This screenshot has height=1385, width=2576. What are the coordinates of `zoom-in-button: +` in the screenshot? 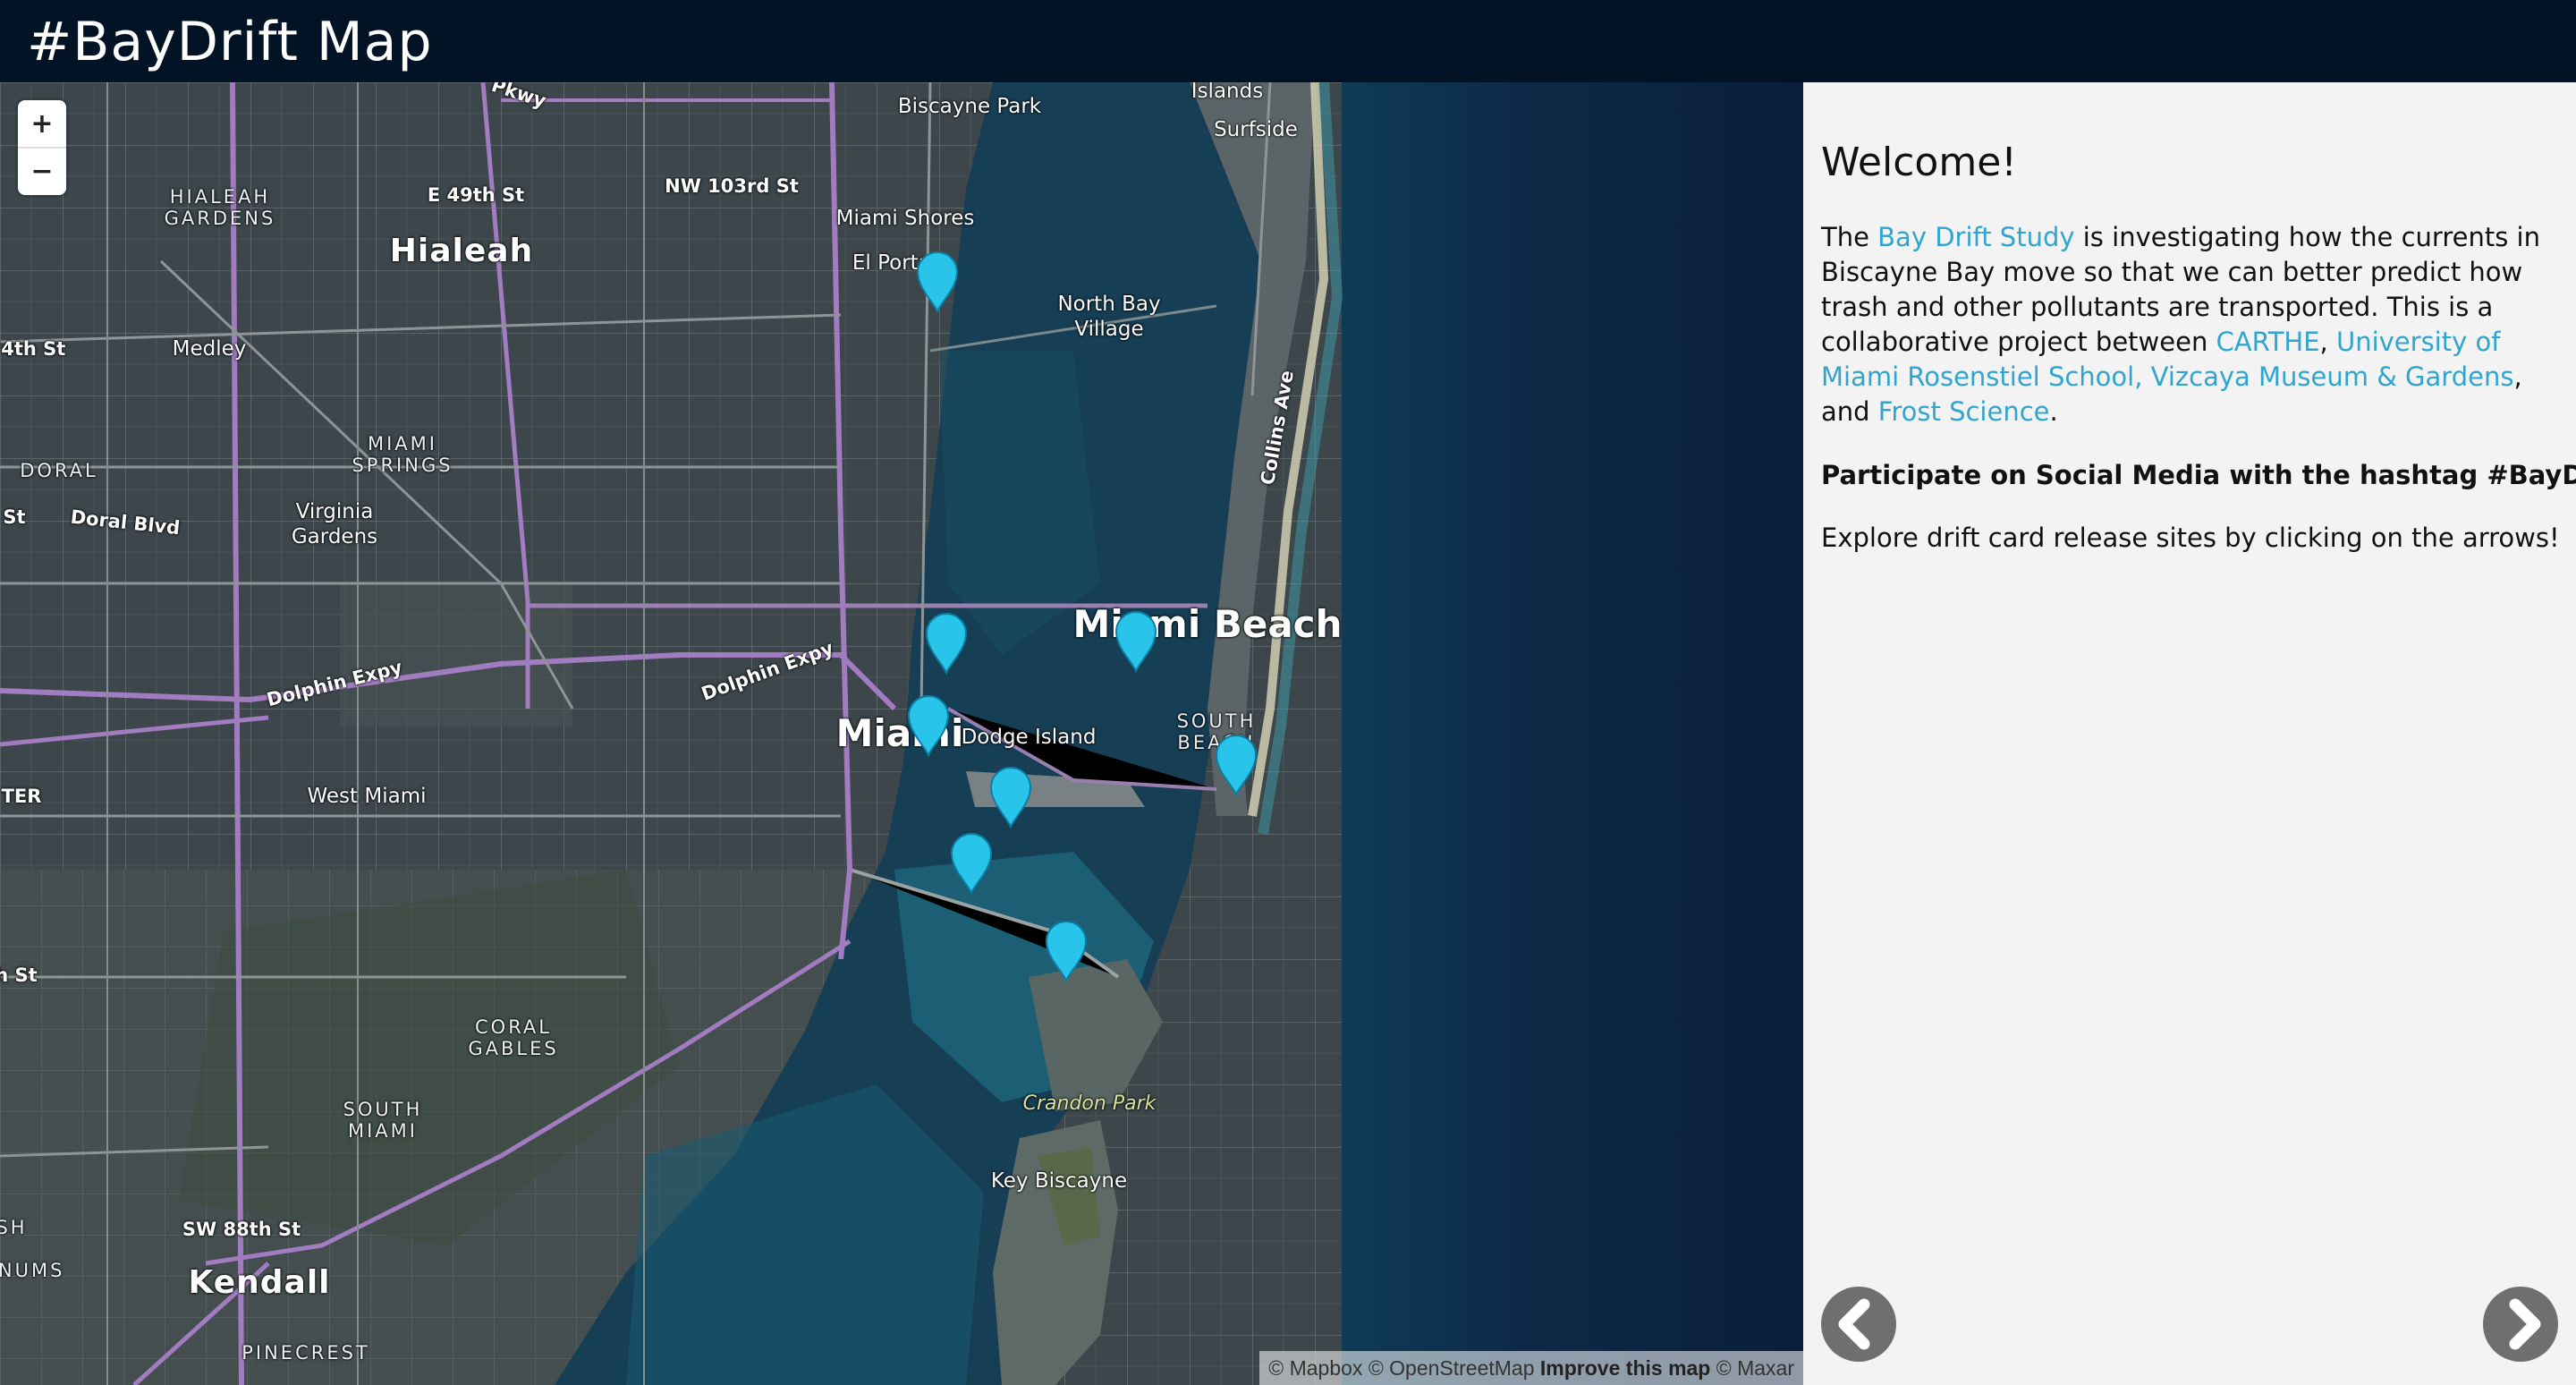 It's located at (42, 123).